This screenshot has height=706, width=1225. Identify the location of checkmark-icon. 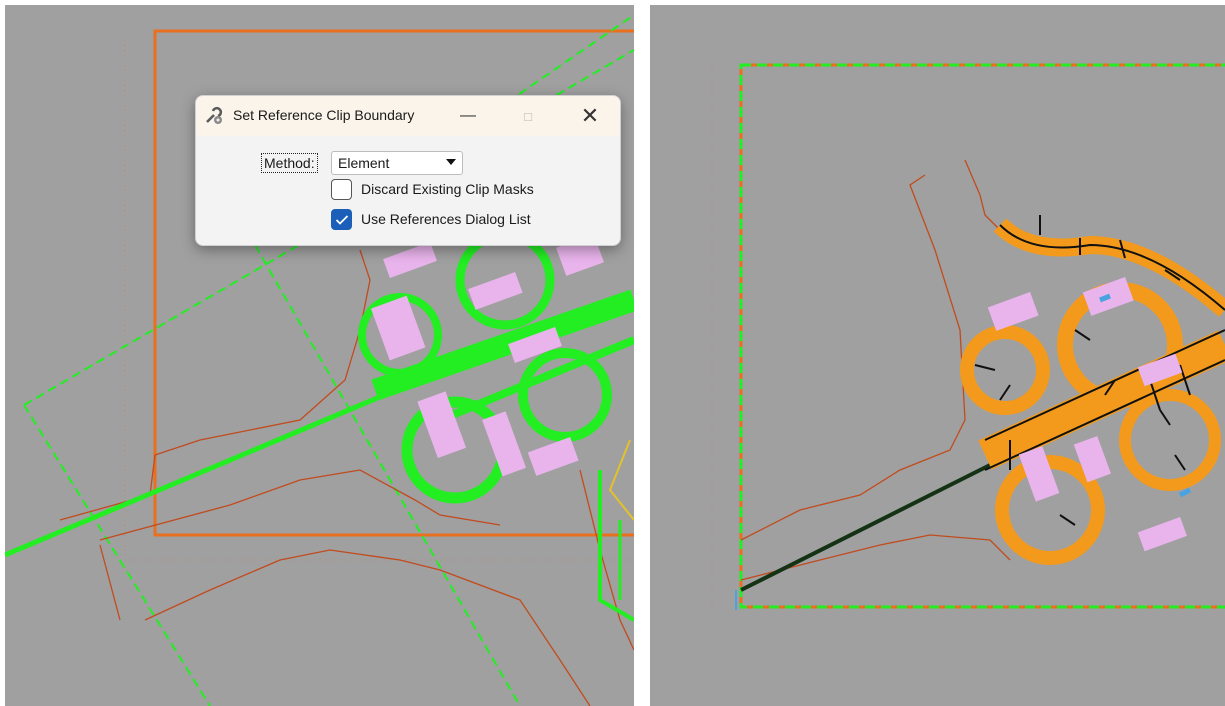
(342, 220).